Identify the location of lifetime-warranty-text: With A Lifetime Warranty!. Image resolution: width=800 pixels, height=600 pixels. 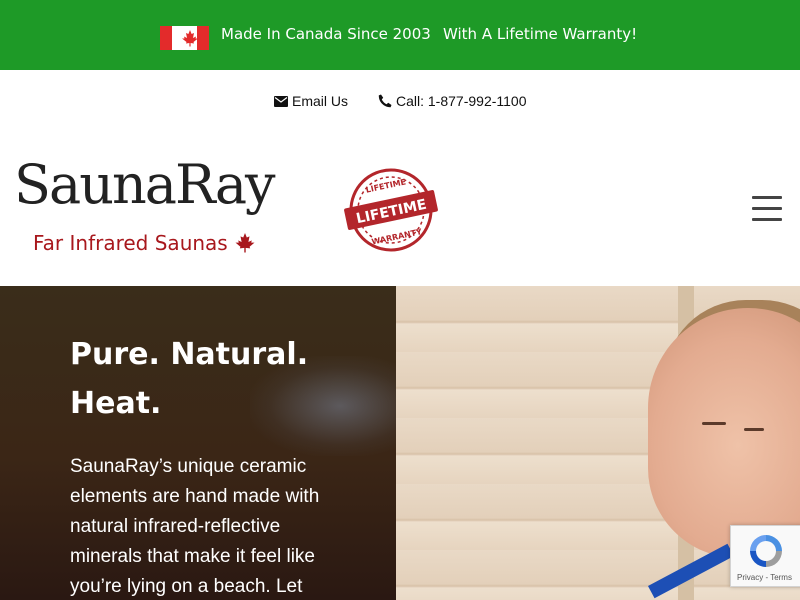
(540, 34).